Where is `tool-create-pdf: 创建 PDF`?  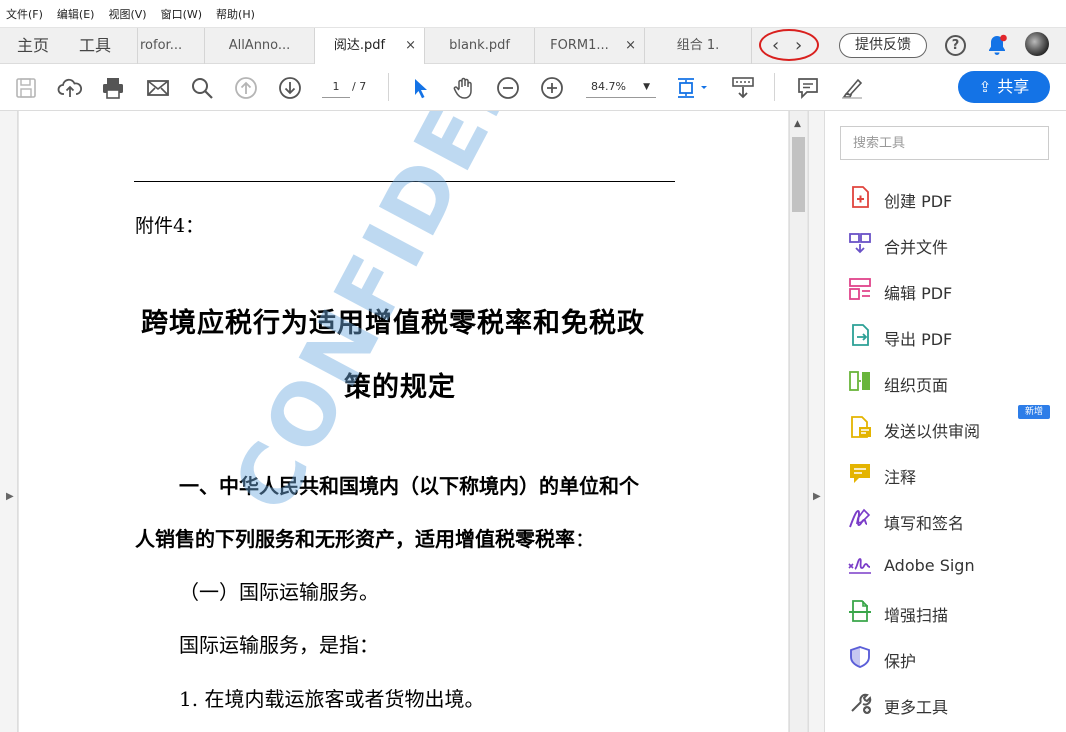
tool-create-pdf: 创建 PDF is located at coordinates (947, 197).